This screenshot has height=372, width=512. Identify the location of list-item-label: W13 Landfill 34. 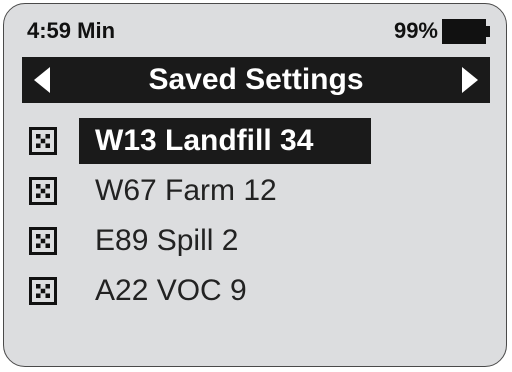
(225, 141).